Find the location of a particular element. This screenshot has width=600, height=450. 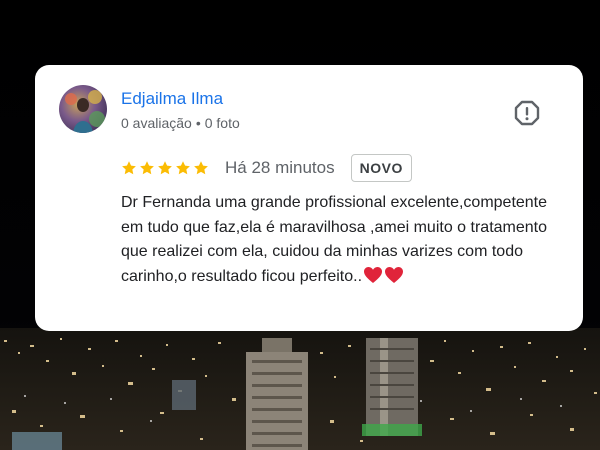

report-flag-icon is located at coordinates (527, 113).